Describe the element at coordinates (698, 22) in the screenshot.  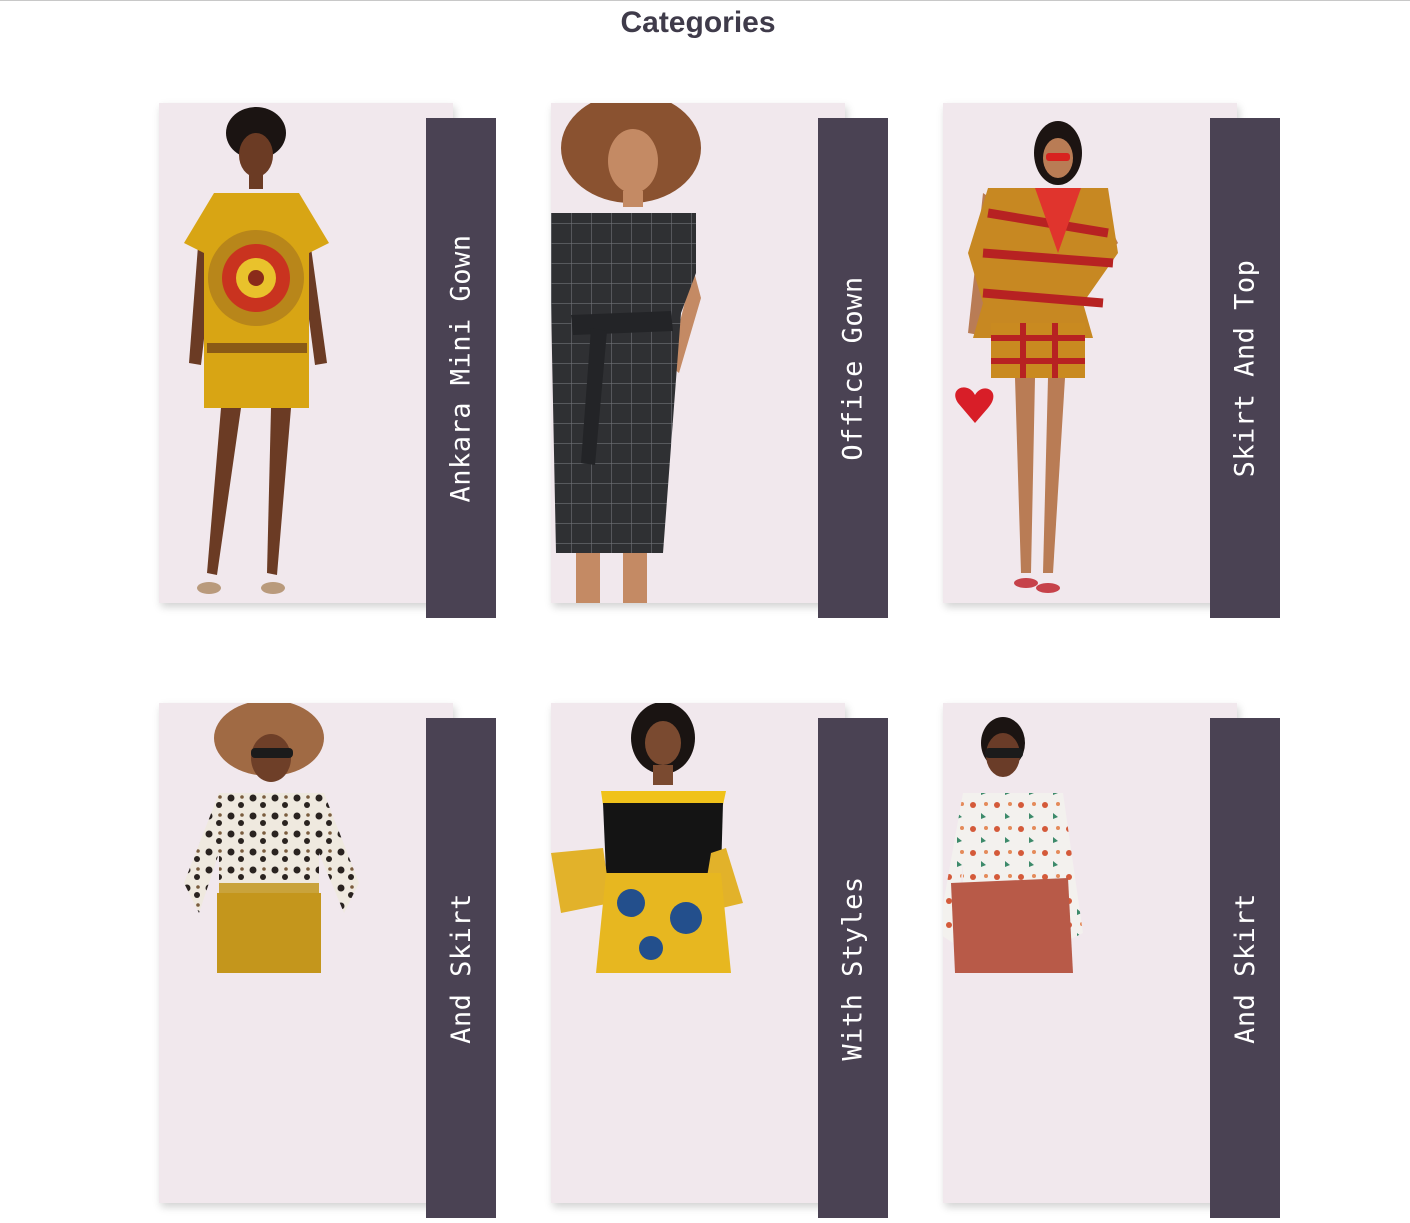
I see `page-title: Categories` at that location.